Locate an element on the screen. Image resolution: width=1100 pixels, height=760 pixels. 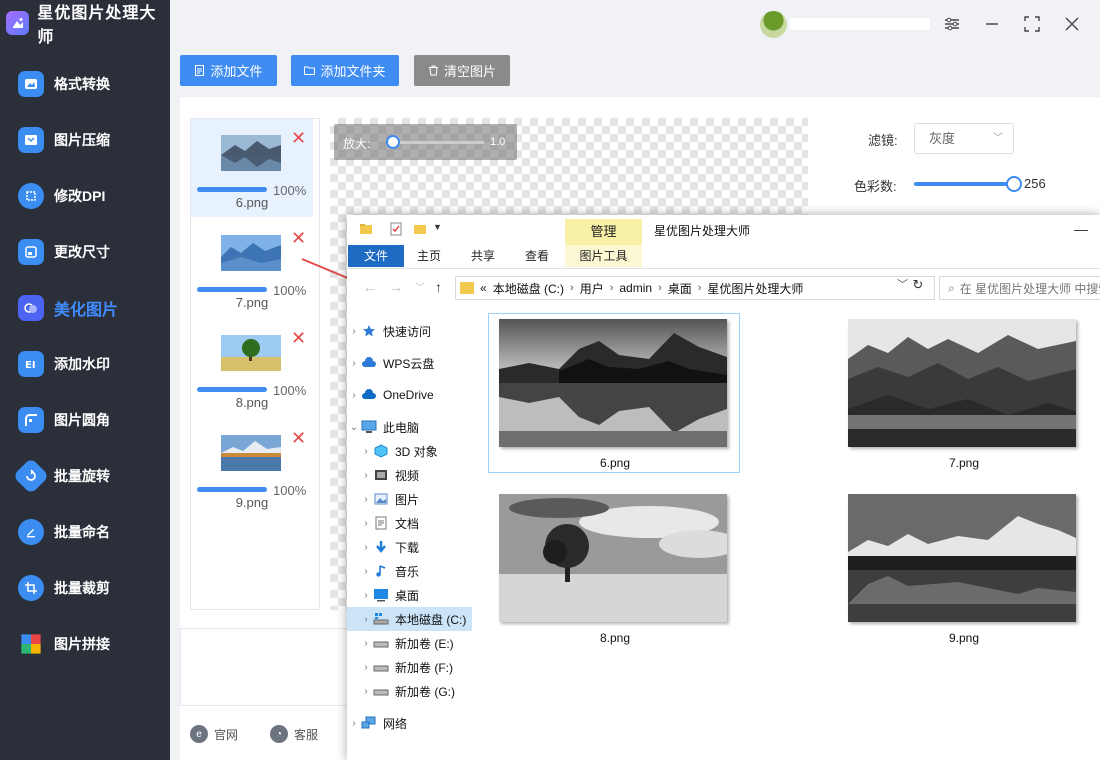
app-logo-icon is located at coordinates (18, 23).